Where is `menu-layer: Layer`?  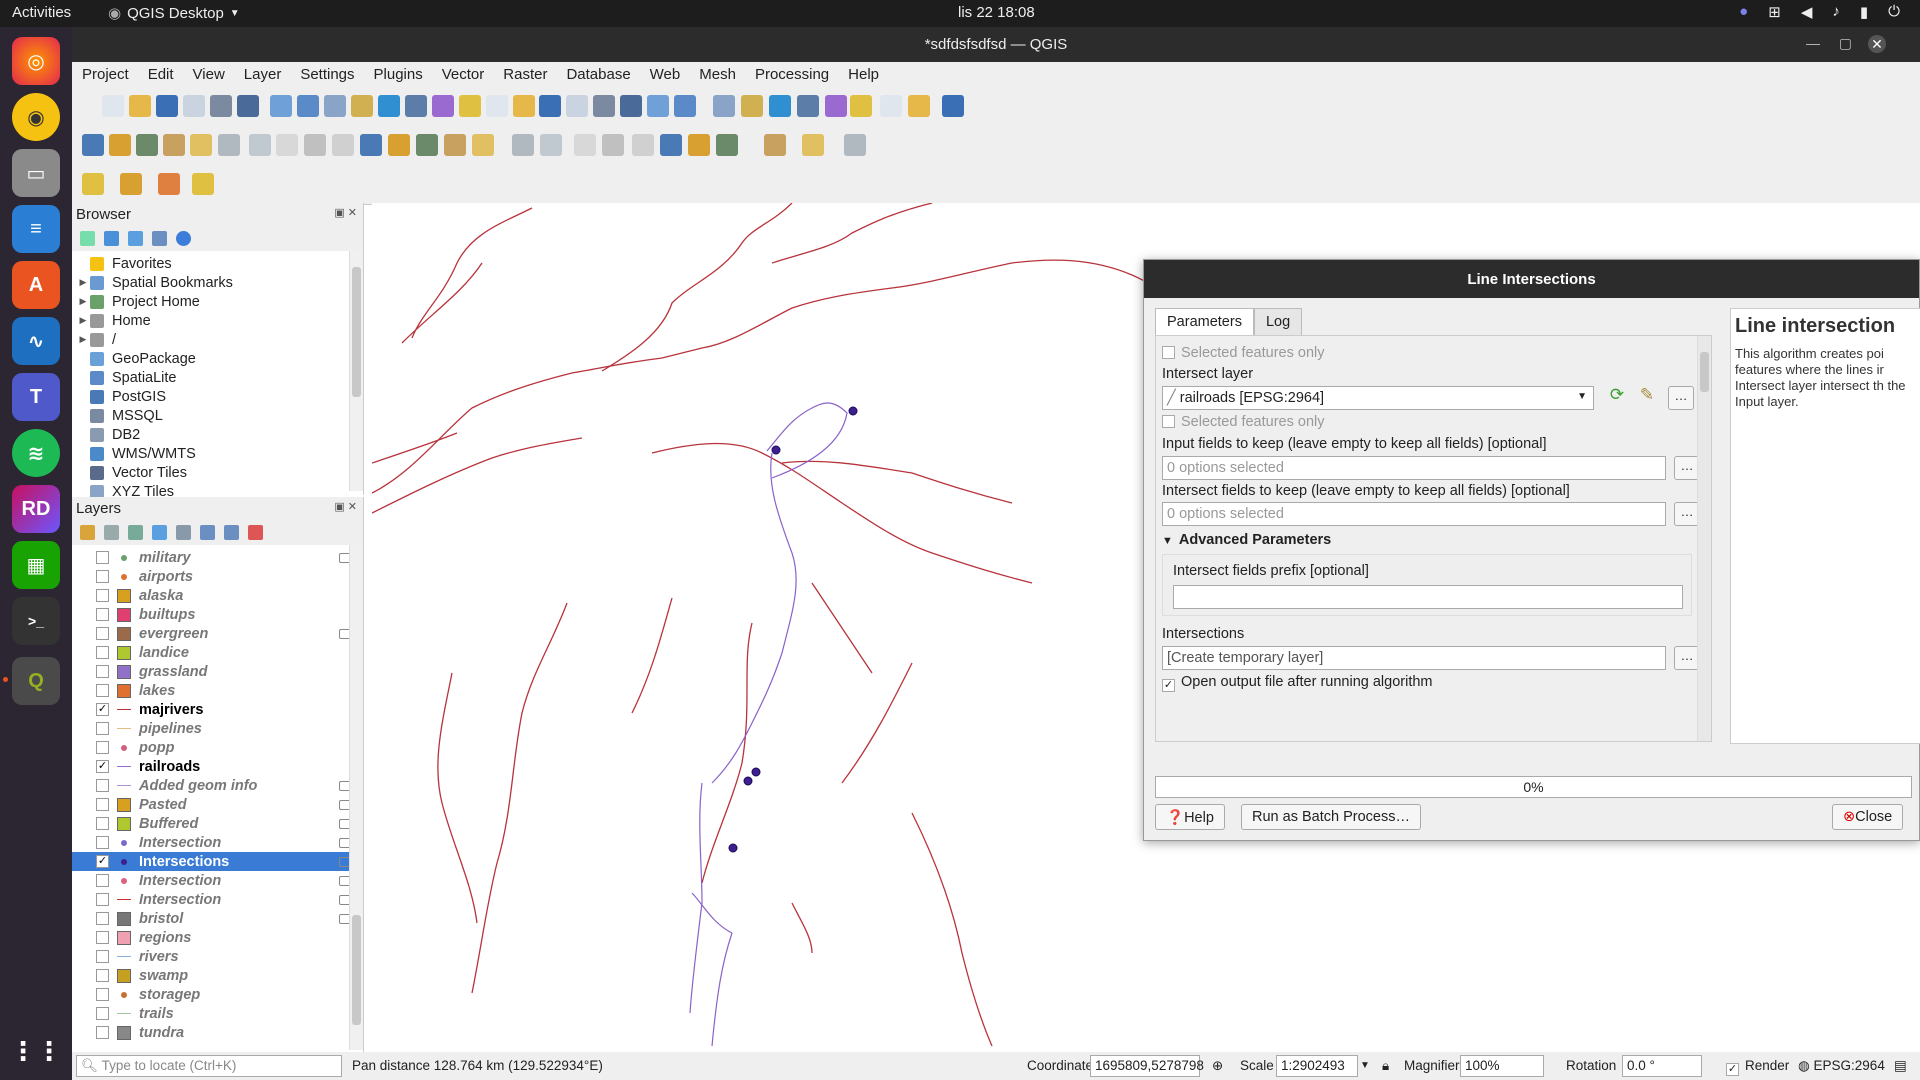
menu-layer: Layer is located at coordinates (263, 74).